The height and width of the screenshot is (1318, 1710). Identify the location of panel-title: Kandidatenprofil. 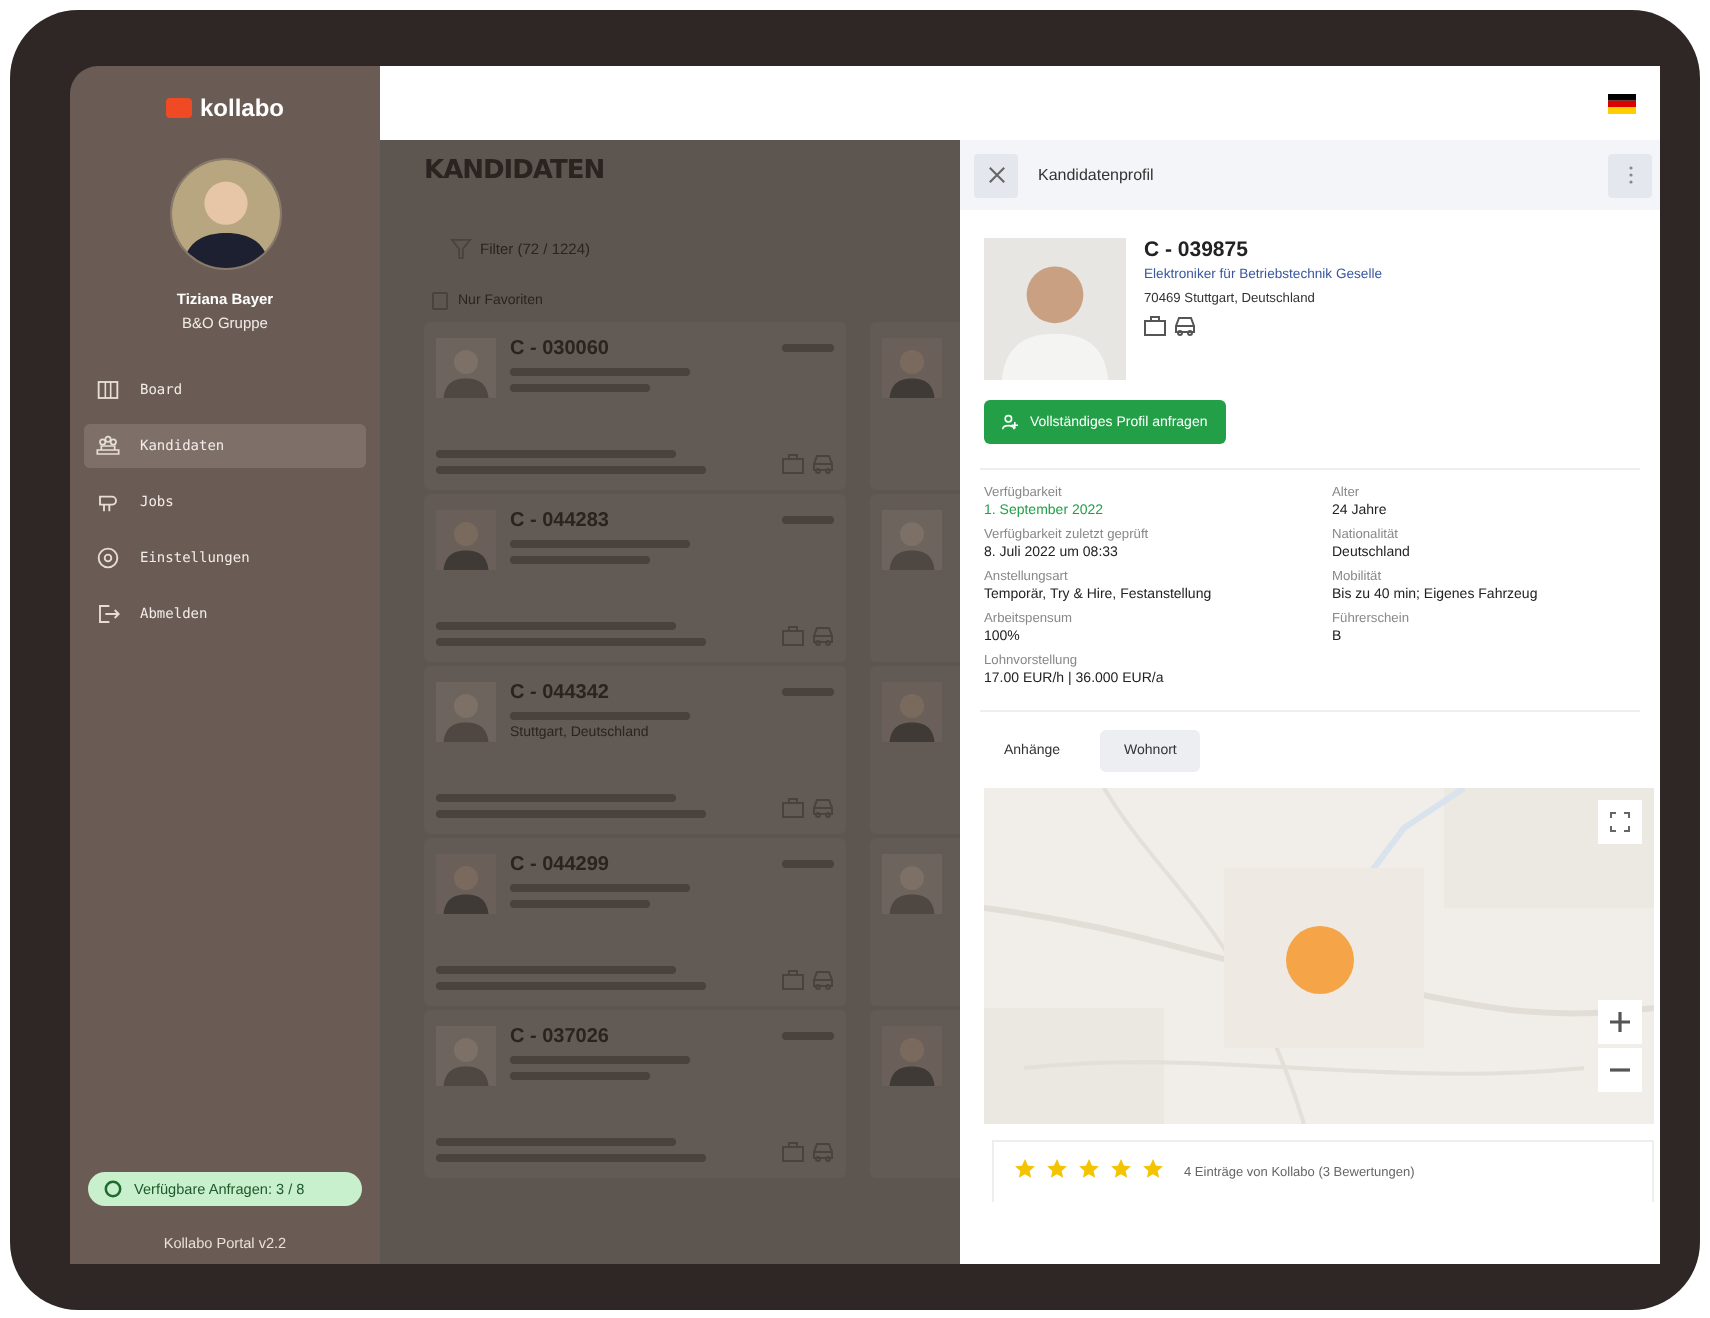
(1097, 175).